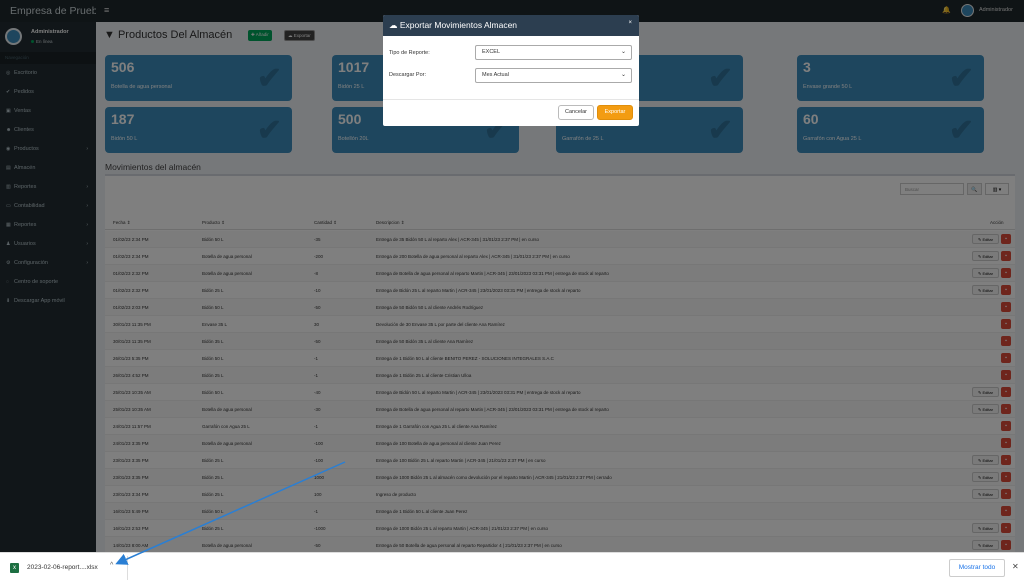 This screenshot has height=582, width=1024. Describe the element at coordinates (576, 112) in the screenshot. I see `cancel-button: Cancelar` at that location.